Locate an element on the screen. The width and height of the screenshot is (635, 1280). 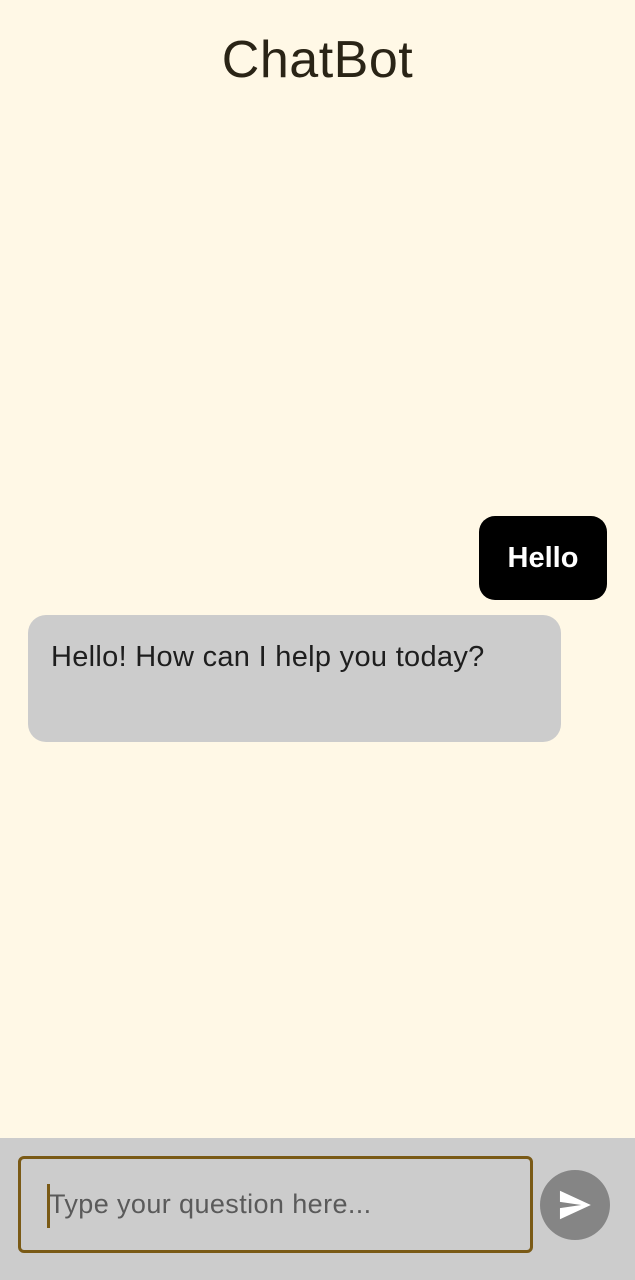
user-message-text: Hello is located at coordinates (543, 557).